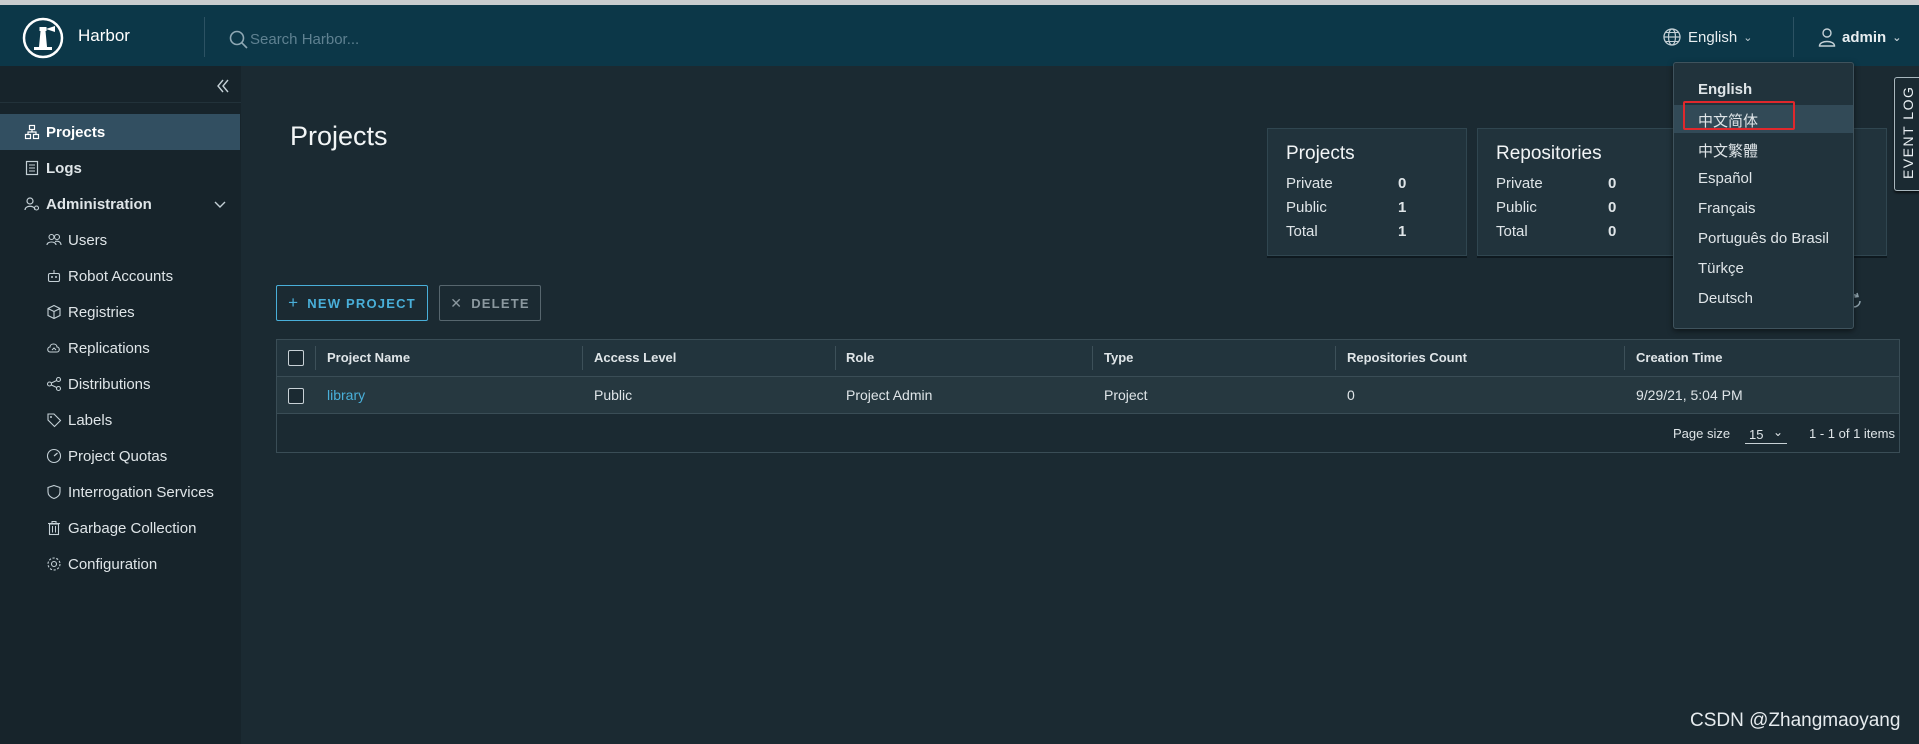  Describe the element at coordinates (54, 420) in the screenshot. I see `tag-icon` at that location.